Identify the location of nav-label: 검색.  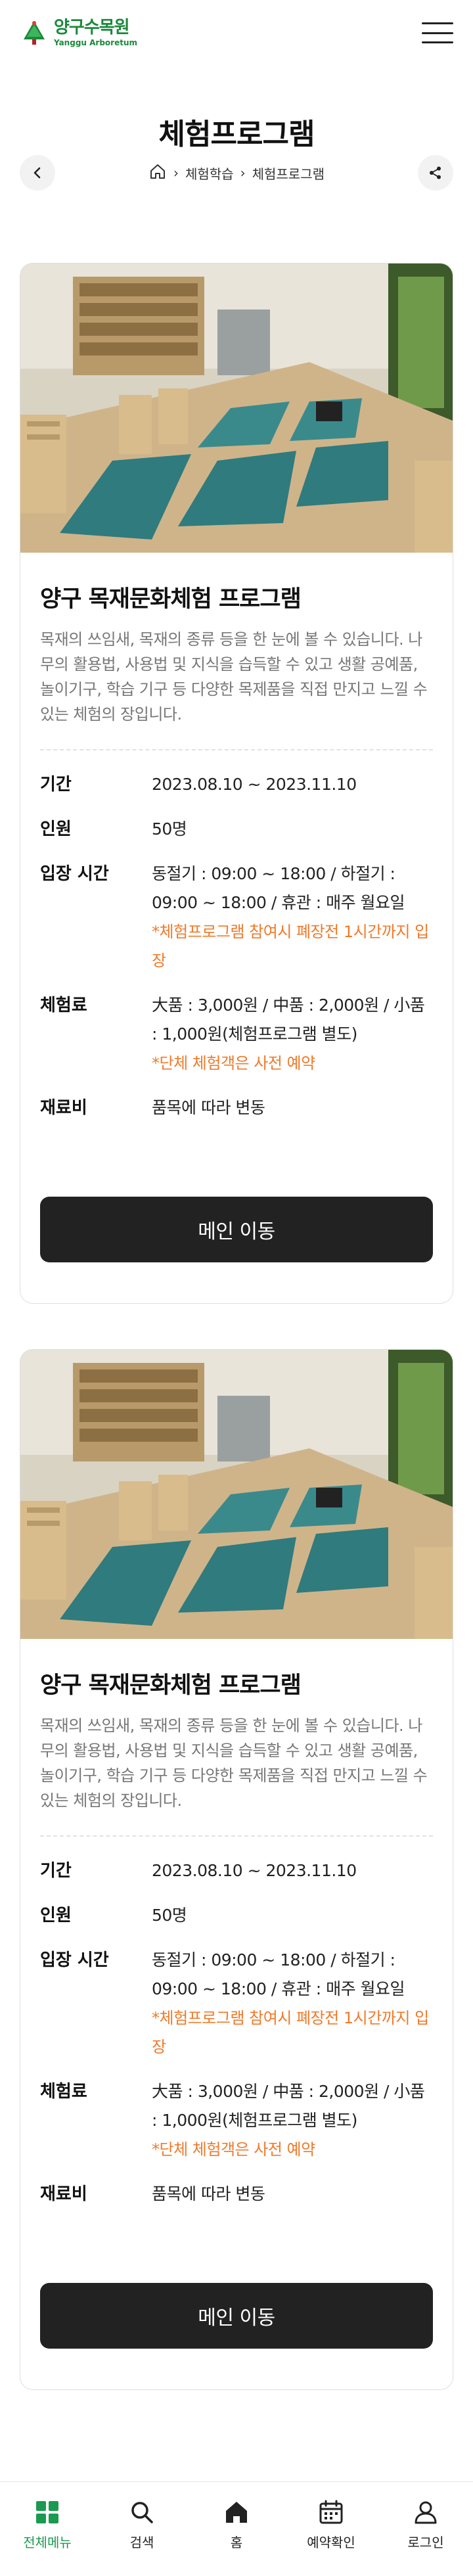
(141, 2542).